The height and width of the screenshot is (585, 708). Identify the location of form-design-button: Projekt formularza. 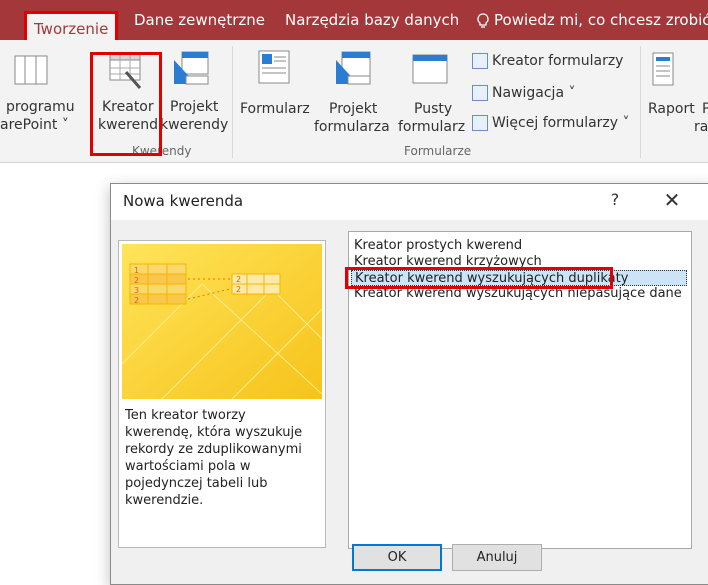
(355, 92).